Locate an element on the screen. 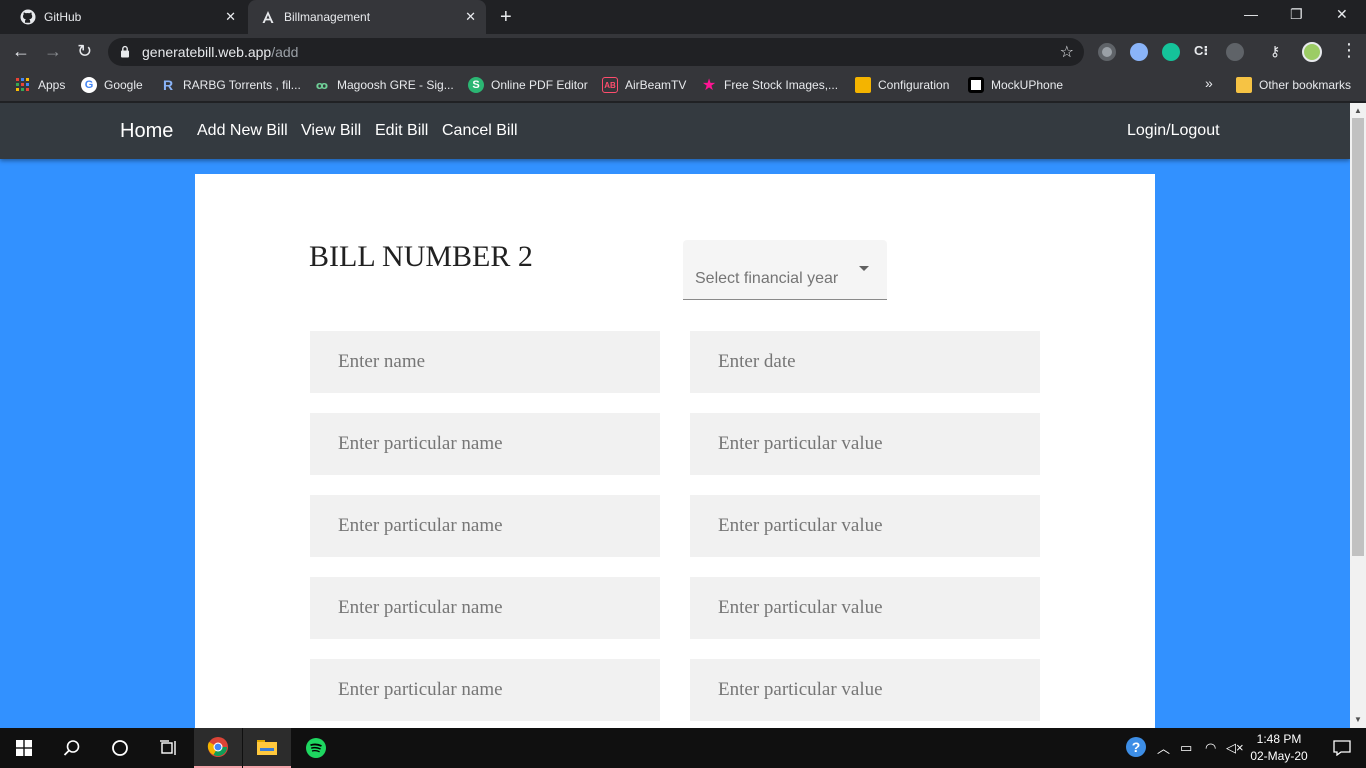 The image size is (1366, 768). clock-date: 02-May-20 is located at coordinates (1279, 756).